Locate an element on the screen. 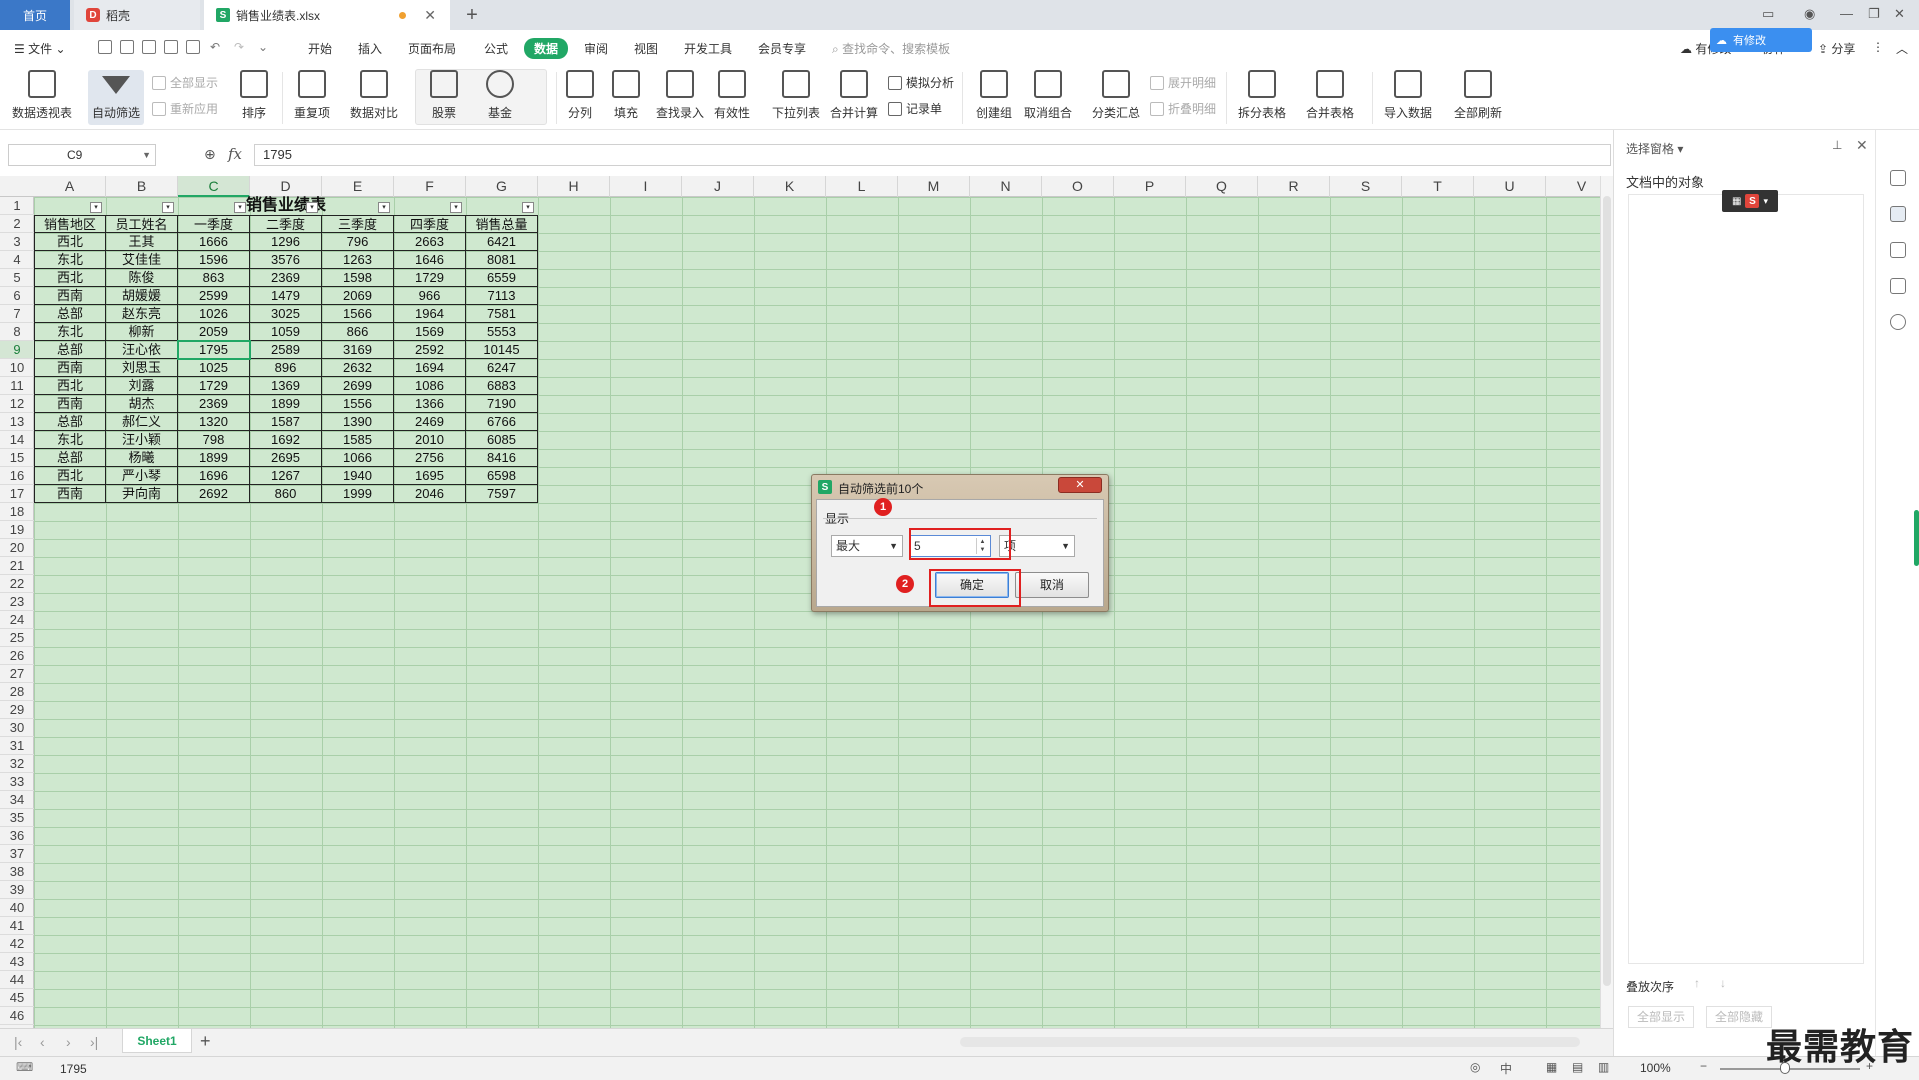 The width and height of the screenshot is (1919, 1080). format-painter-icon is located at coordinates (149, 47).